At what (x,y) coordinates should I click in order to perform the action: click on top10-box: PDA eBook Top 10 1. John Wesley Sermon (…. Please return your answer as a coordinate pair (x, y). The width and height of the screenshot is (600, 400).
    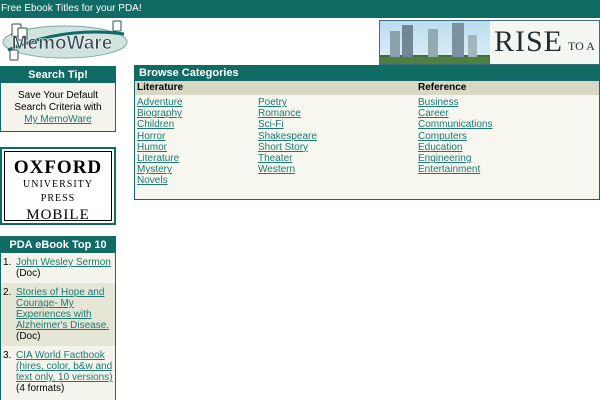
    Looking at the image, I should click on (58, 318).